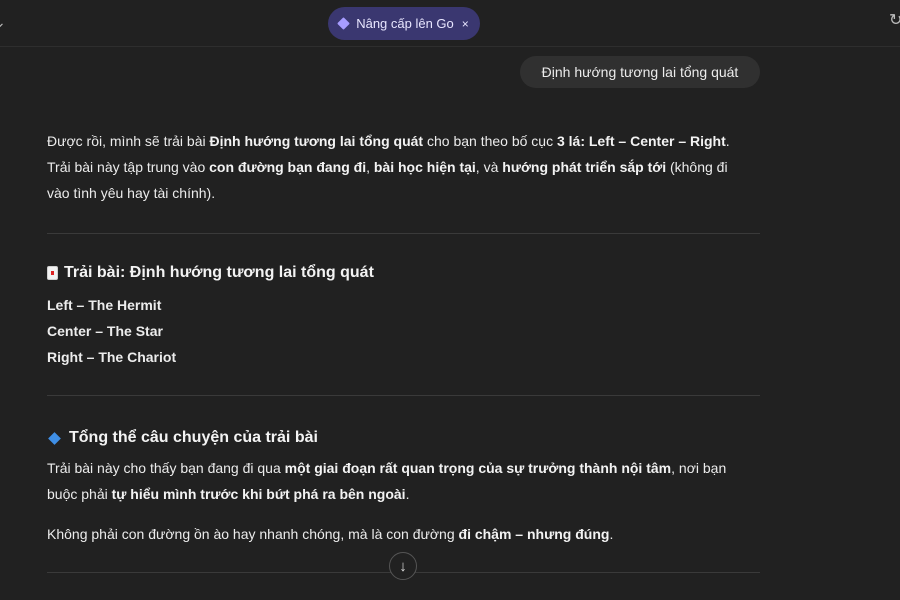 The width and height of the screenshot is (900, 600). What do you see at coordinates (584, 167) in the screenshot?
I see `bold-text: hướng phát triển sắp tới` at bounding box center [584, 167].